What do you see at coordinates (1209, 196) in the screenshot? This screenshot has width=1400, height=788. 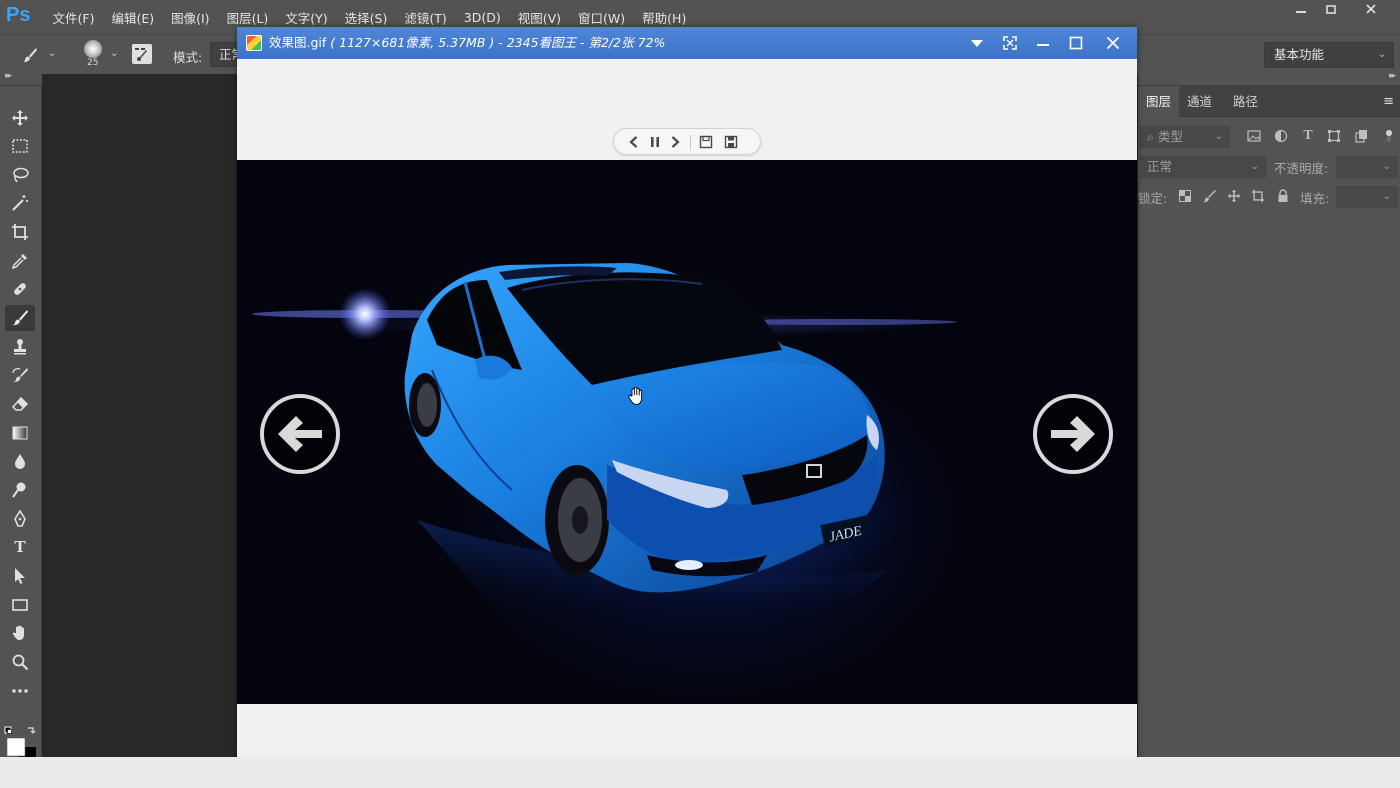 I see `lock-pixels-button` at bounding box center [1209, 196].